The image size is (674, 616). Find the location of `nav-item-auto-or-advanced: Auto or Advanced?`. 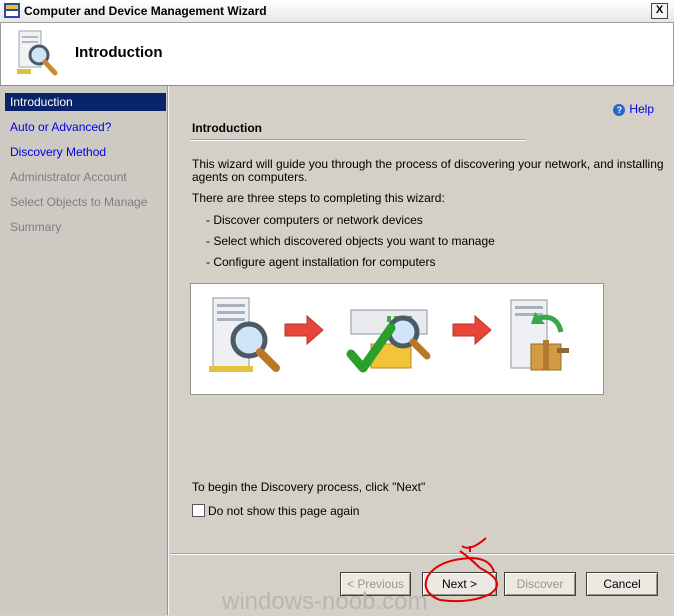

nav-item-auto-or-advanced: Auto or Advanced? is located at coordinates (85, 127).